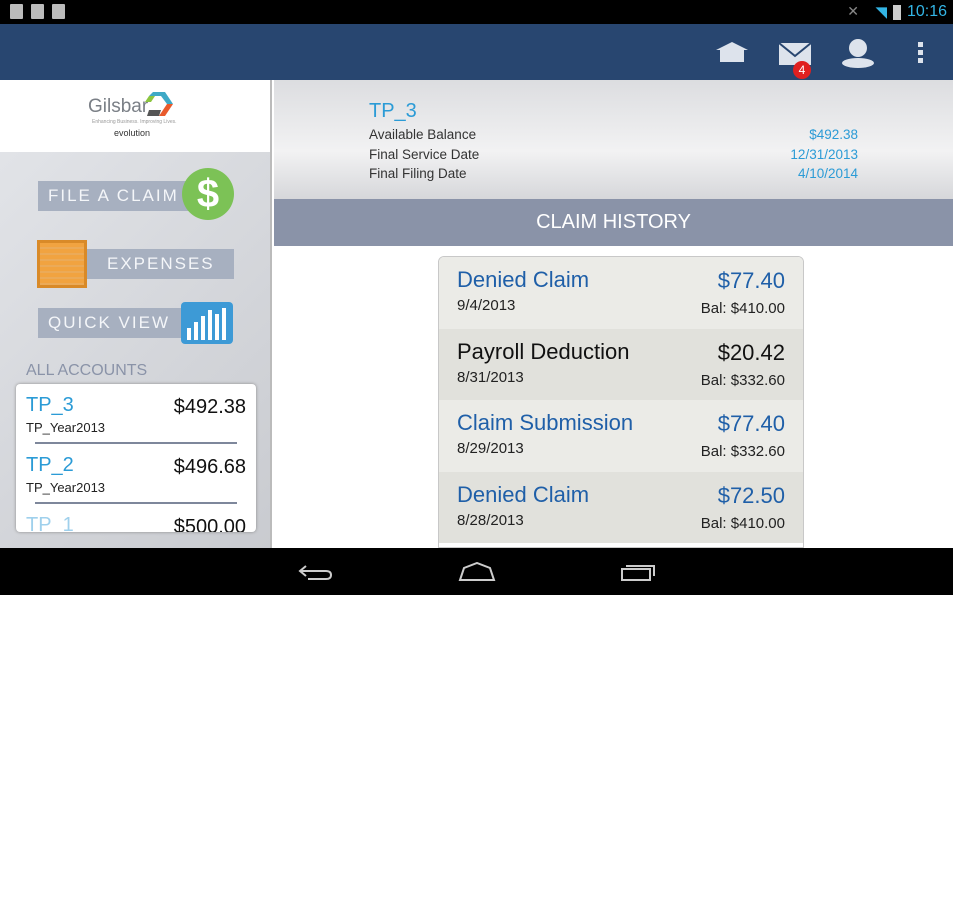 This screenshot has height=900, width=953. I want to click on navigation-bar, so click(476, 571).